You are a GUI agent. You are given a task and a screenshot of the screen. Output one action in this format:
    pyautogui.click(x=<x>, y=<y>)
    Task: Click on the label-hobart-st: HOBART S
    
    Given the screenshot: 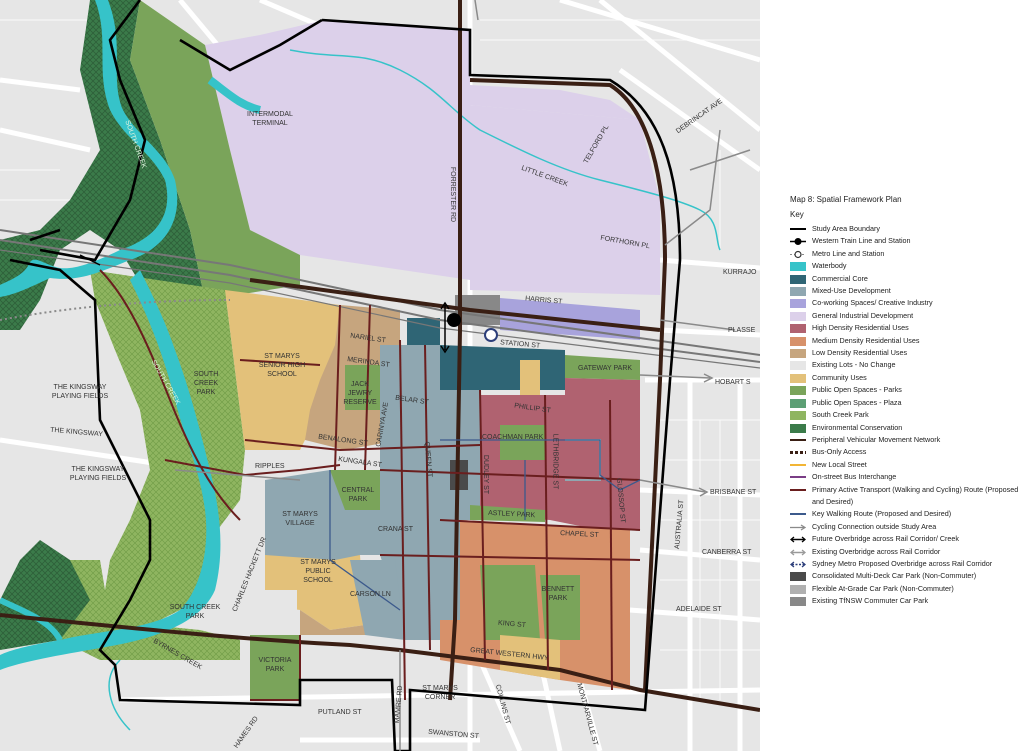 What is the action you would take?
    pyautogui.click(x=733, y=382)
    